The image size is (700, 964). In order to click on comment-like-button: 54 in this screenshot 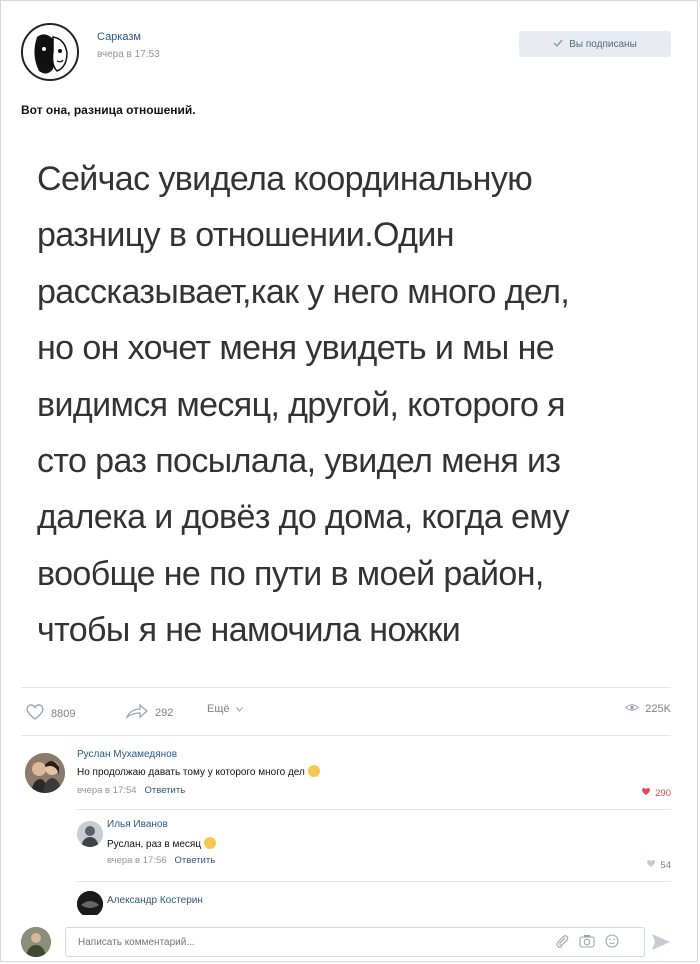, I will do `click(658, 865)`.